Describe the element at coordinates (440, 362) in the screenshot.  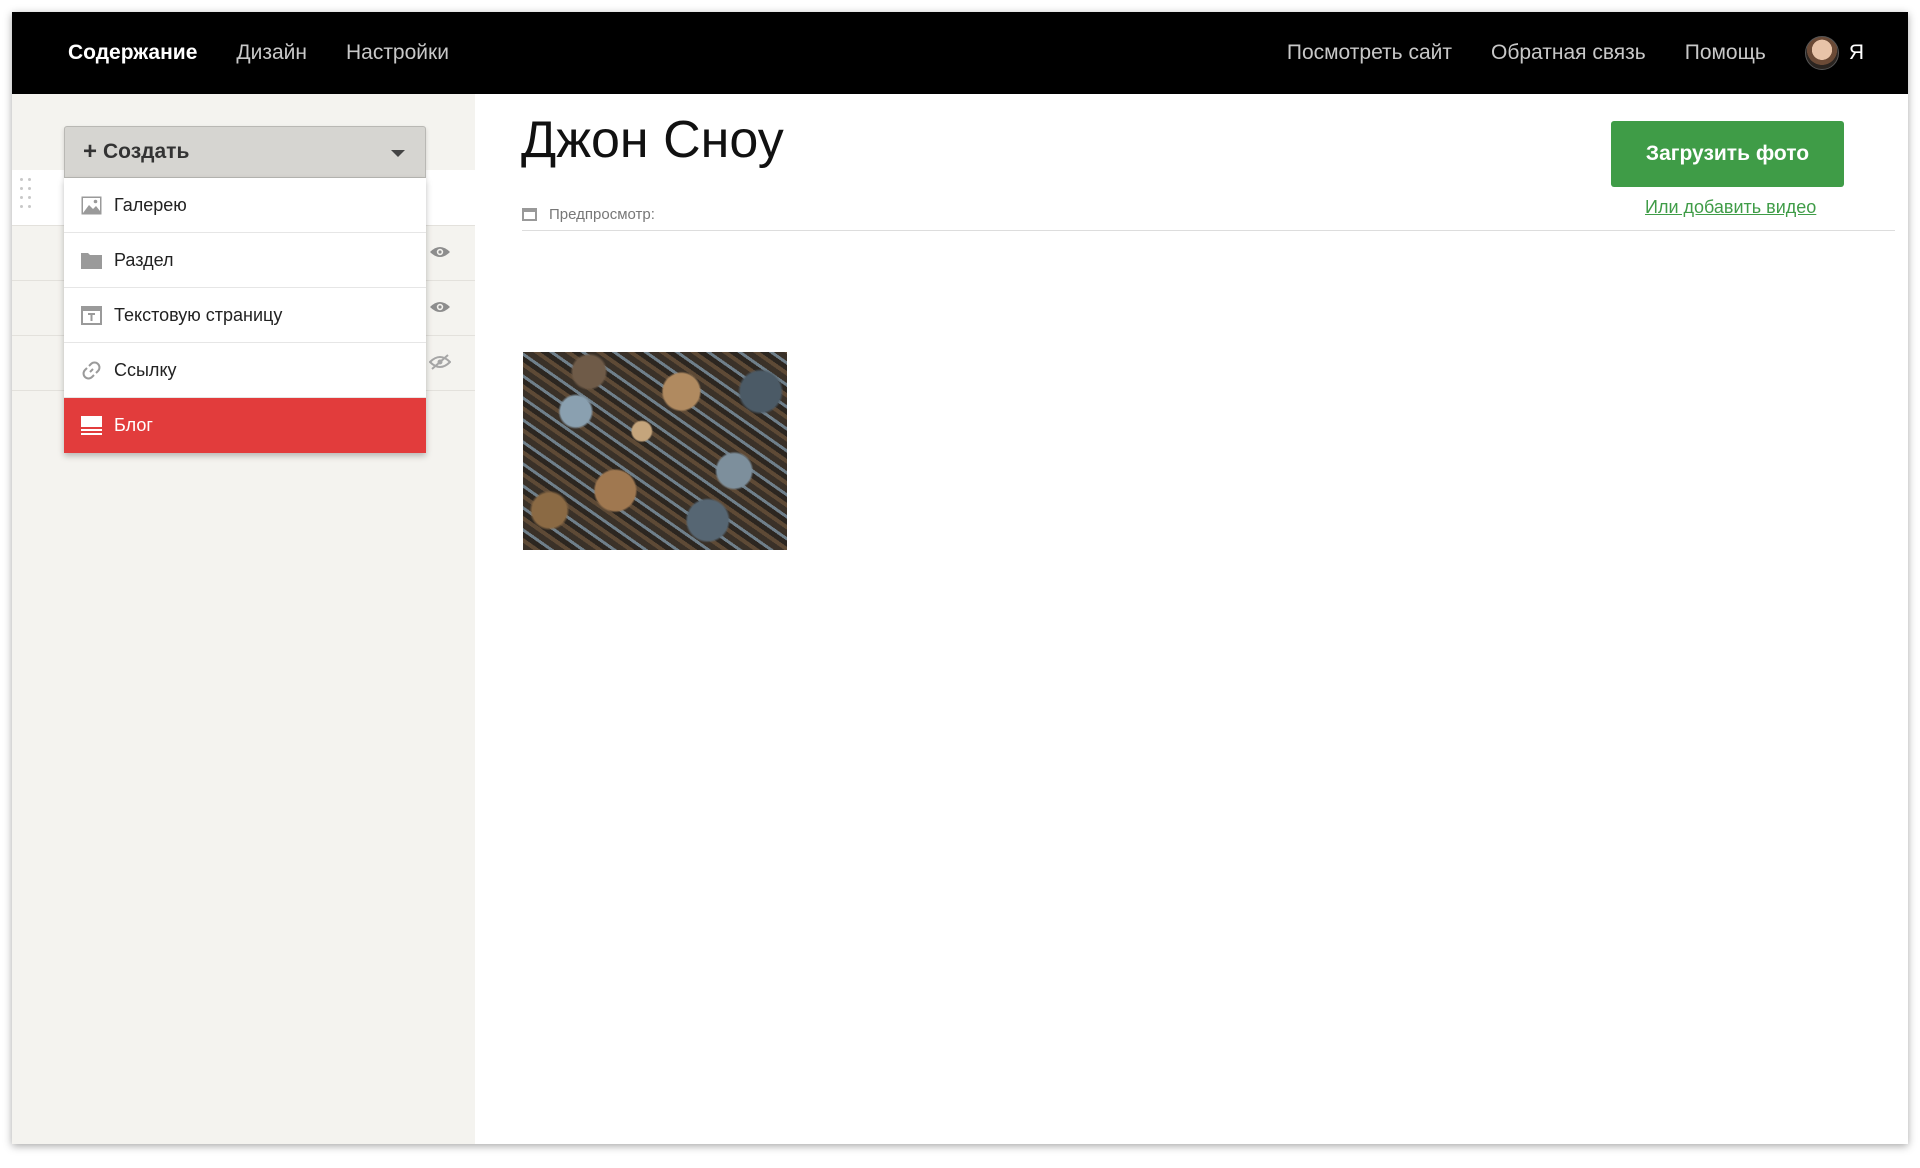
I see `hidden-eye-icon` at that location.